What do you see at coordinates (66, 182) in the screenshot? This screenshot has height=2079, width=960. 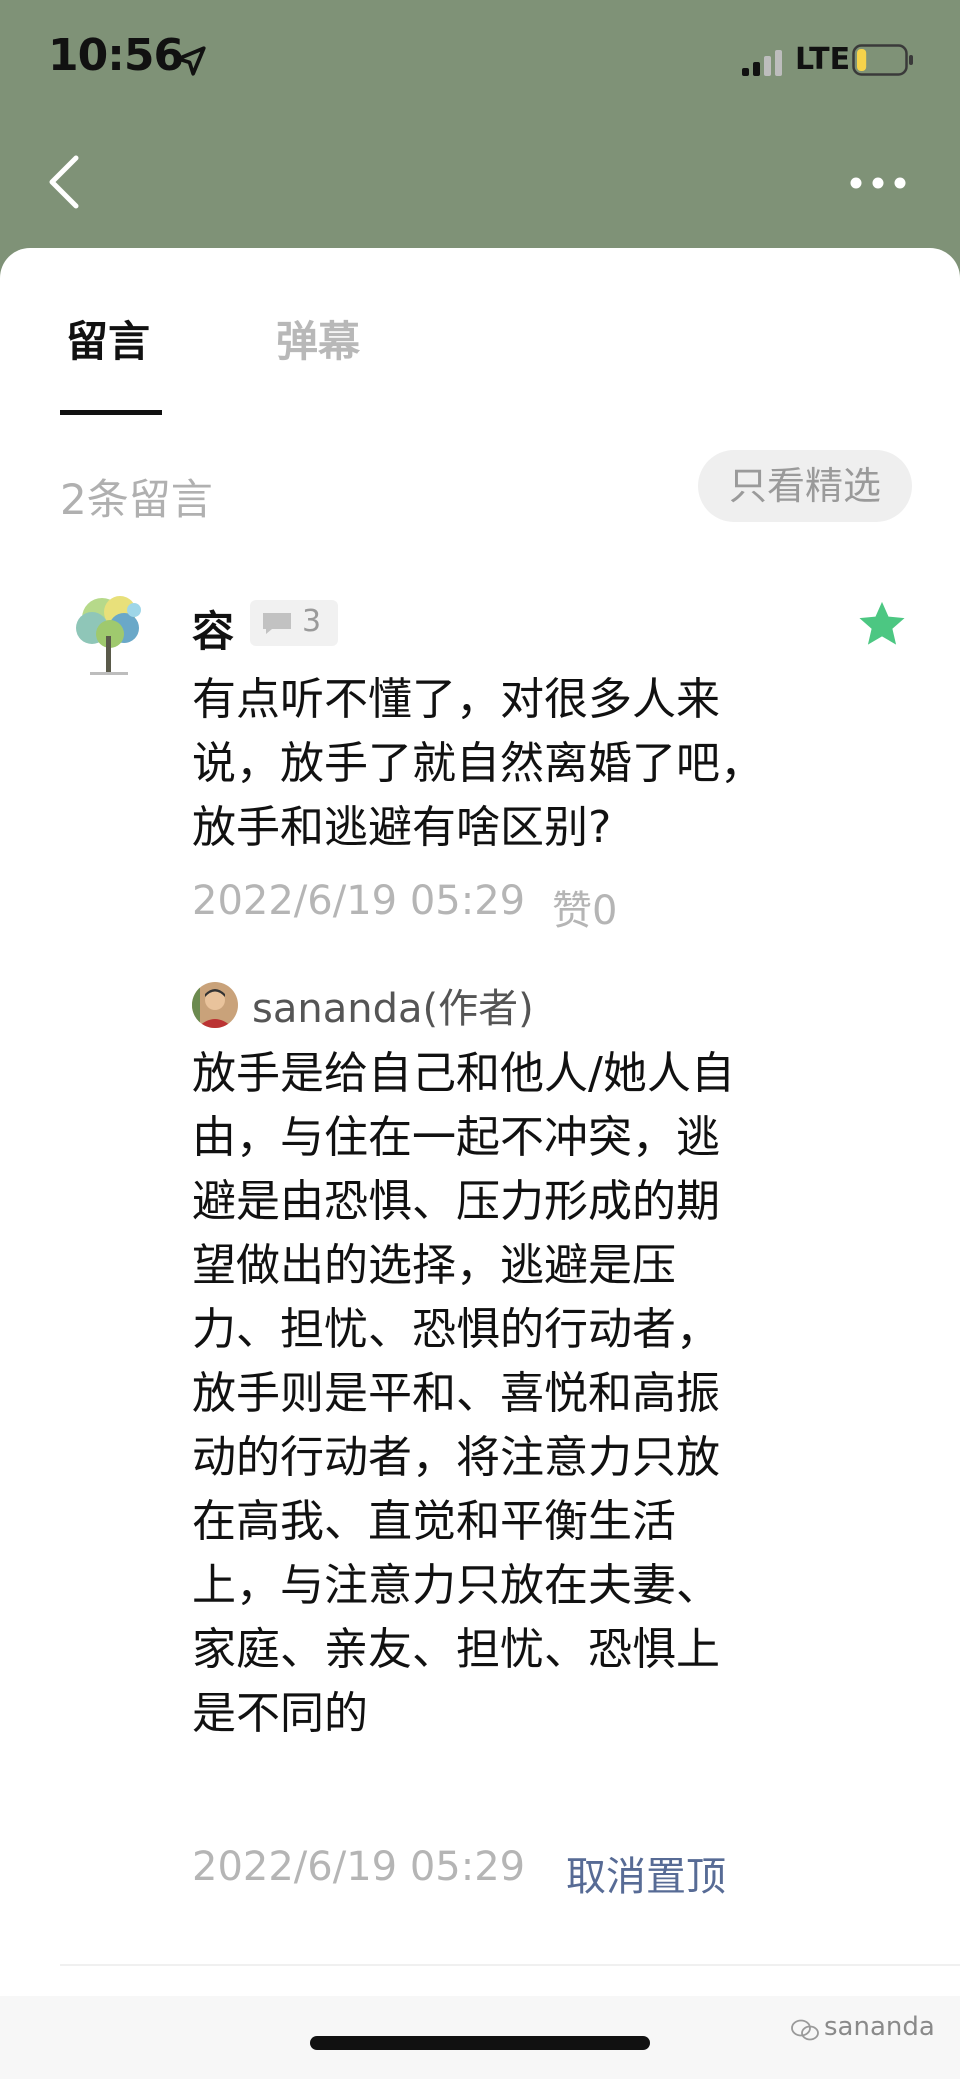 I see `back-icon` at bounding box center [66, 182].